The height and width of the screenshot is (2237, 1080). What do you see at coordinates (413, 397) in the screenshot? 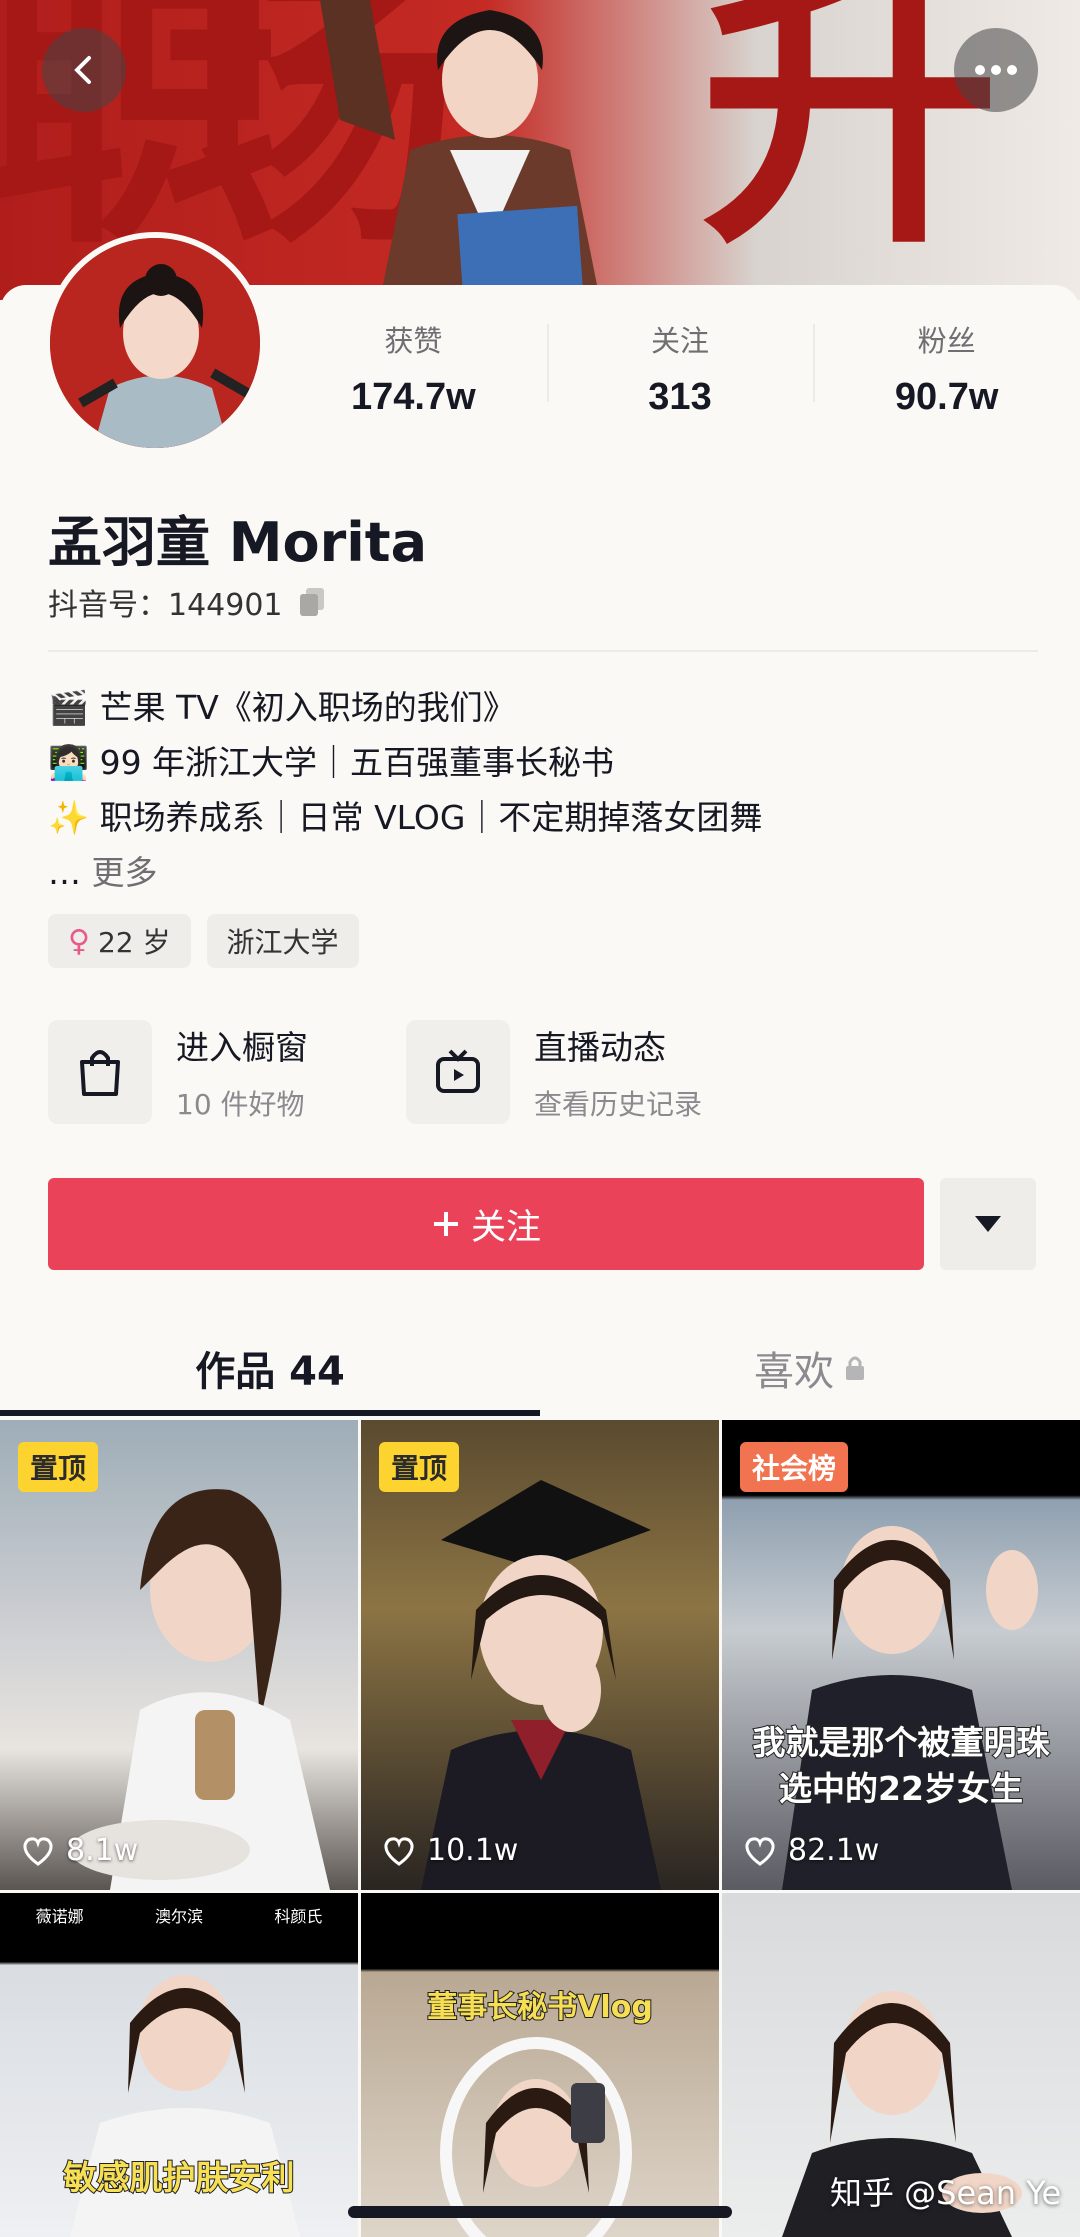
I see `stat-value: 174.7w` at bounding box center [413, 397].